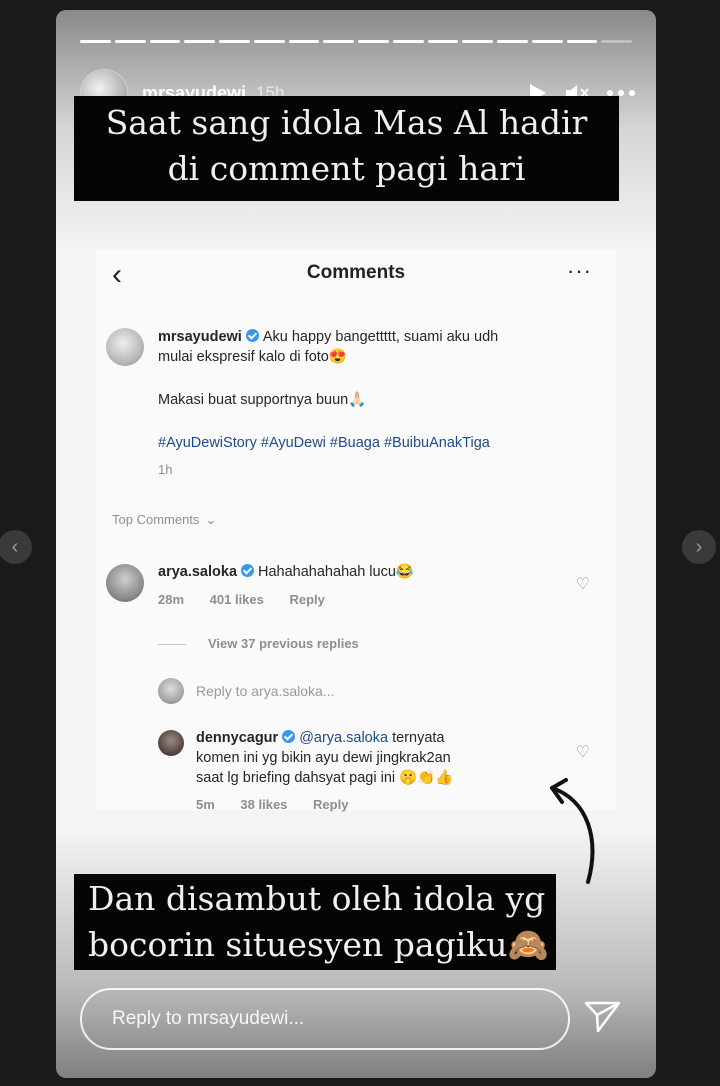 This screenshot has width=720, height=1086. What do you see at coordinates (603, 1019) in the screenshot?
I see `send-icon` at bounding box center [603, 1019].